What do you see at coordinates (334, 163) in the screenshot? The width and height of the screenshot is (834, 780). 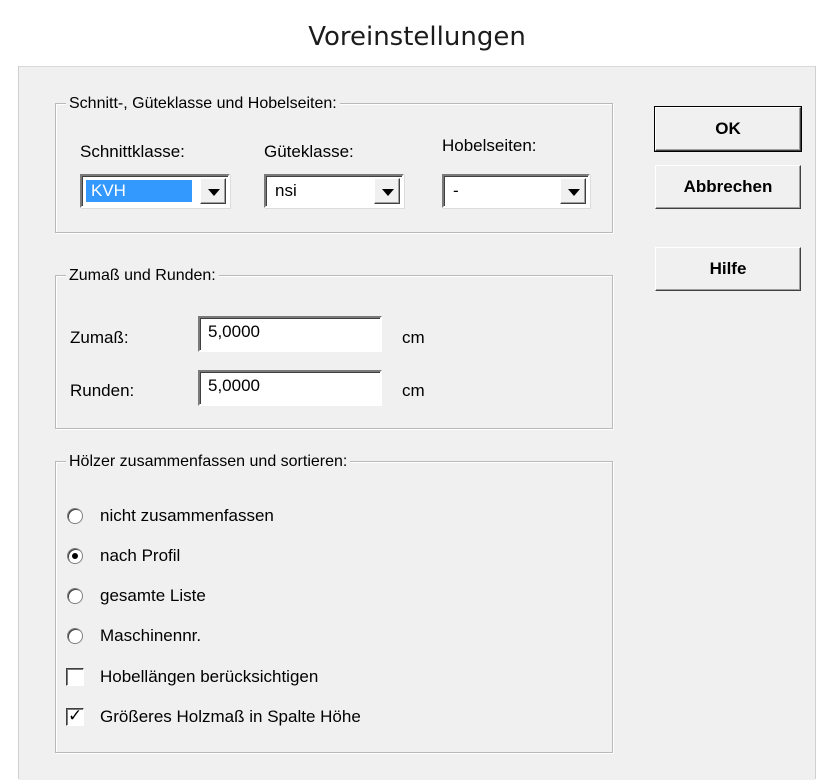 I see `schnitt-group: Schnitt-, Güteklasse und Hobelseiten` at bounding box center [334, 163].